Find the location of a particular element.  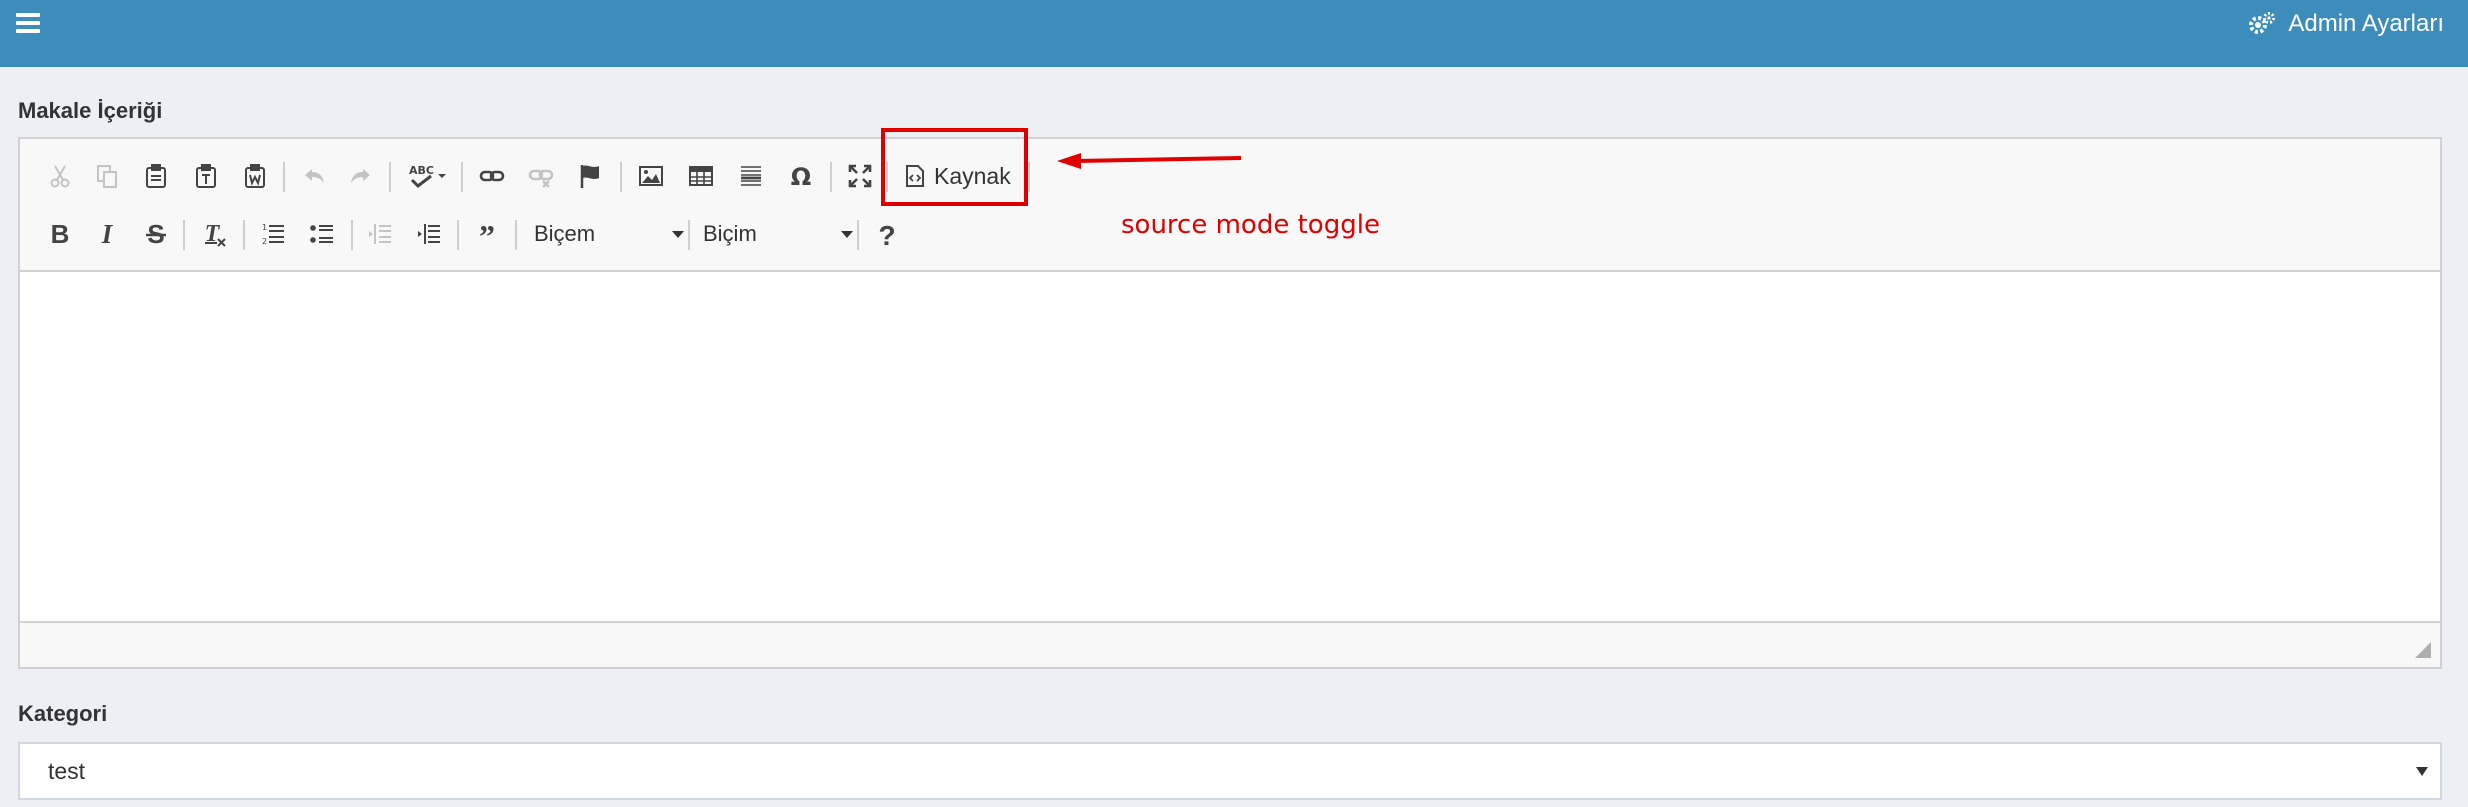

numbered-list-icon: 12 is located at coordinates (273, 234).